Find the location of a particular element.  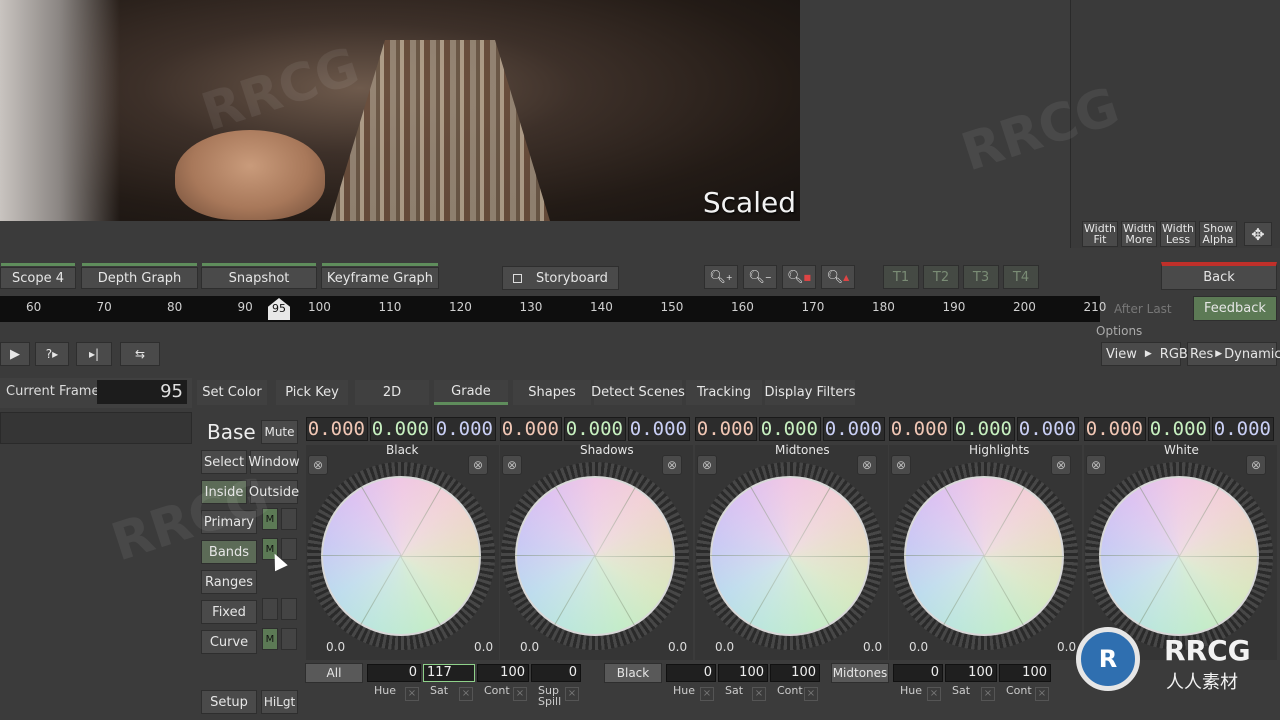

curve-m-toggle: M is located at coordinates (270, 639).